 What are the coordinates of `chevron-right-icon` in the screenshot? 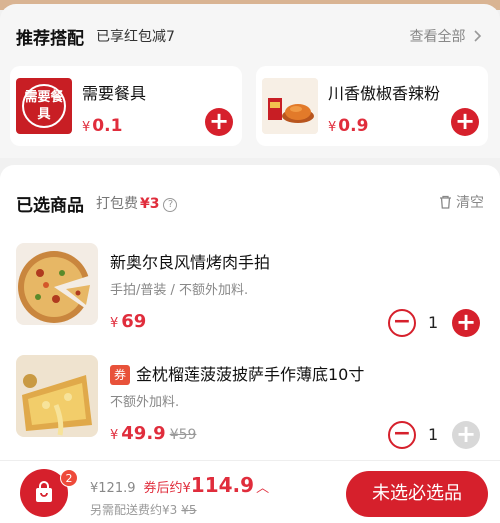 It's located at (478, 36).